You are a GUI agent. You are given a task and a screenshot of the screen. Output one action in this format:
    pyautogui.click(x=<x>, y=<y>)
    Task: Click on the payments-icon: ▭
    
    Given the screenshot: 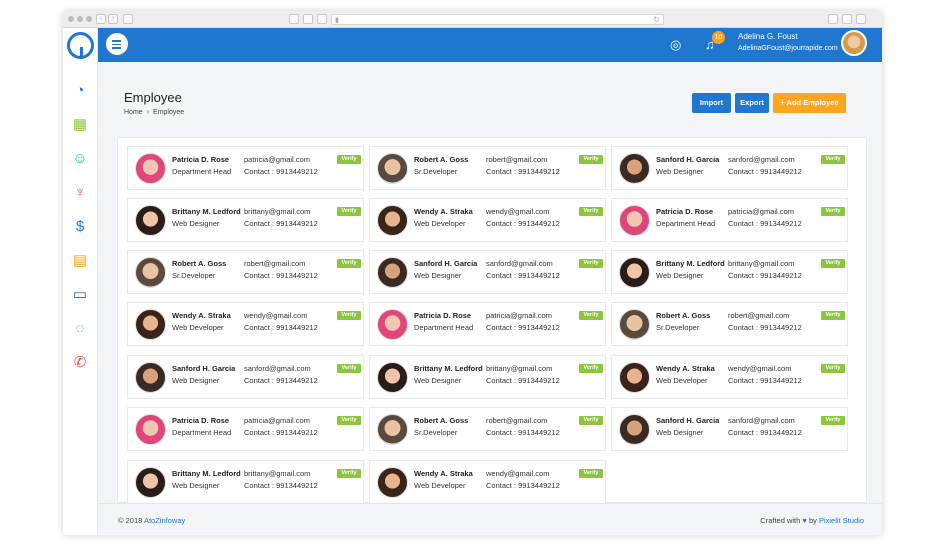 What is the action you would take?
    pyautogui.click(x=80, y=295)
    